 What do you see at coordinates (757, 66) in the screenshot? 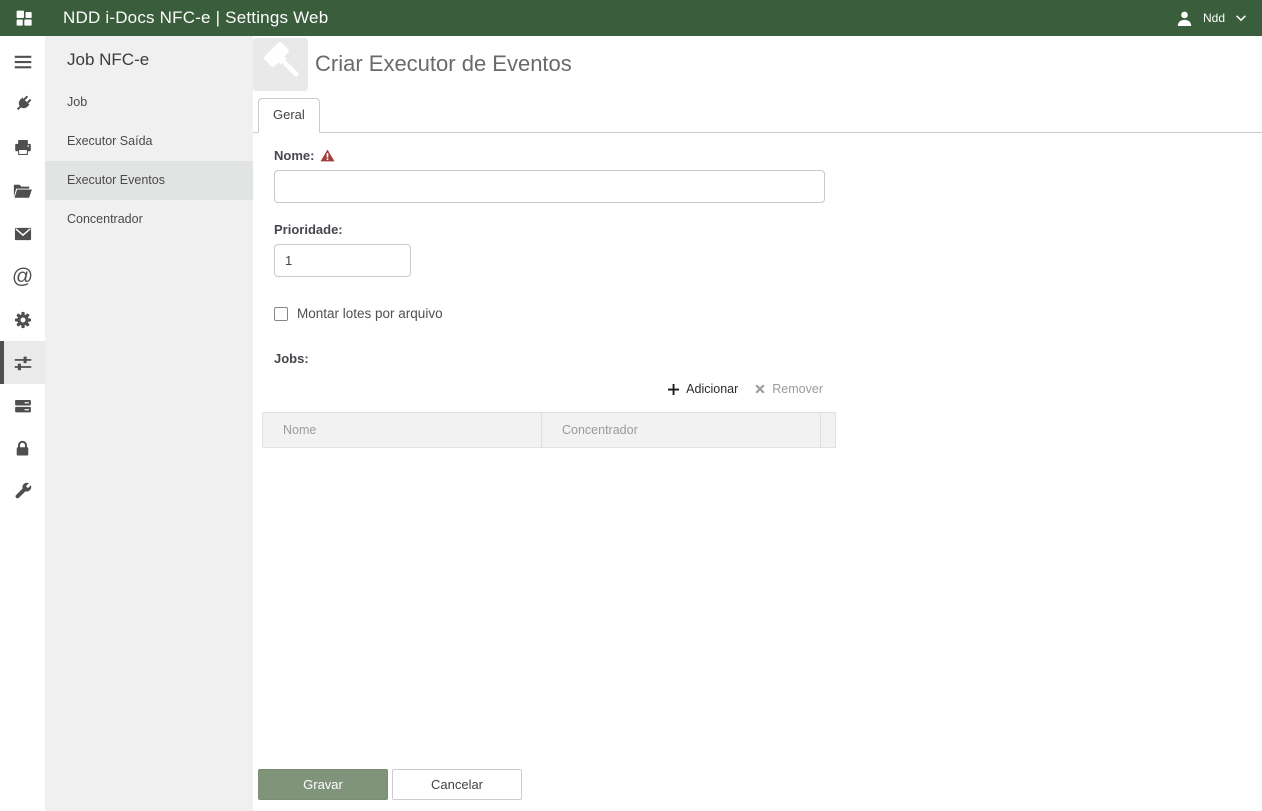
I see `page-header: Criar Executor de Eventos` at bounding box center [757, 66].